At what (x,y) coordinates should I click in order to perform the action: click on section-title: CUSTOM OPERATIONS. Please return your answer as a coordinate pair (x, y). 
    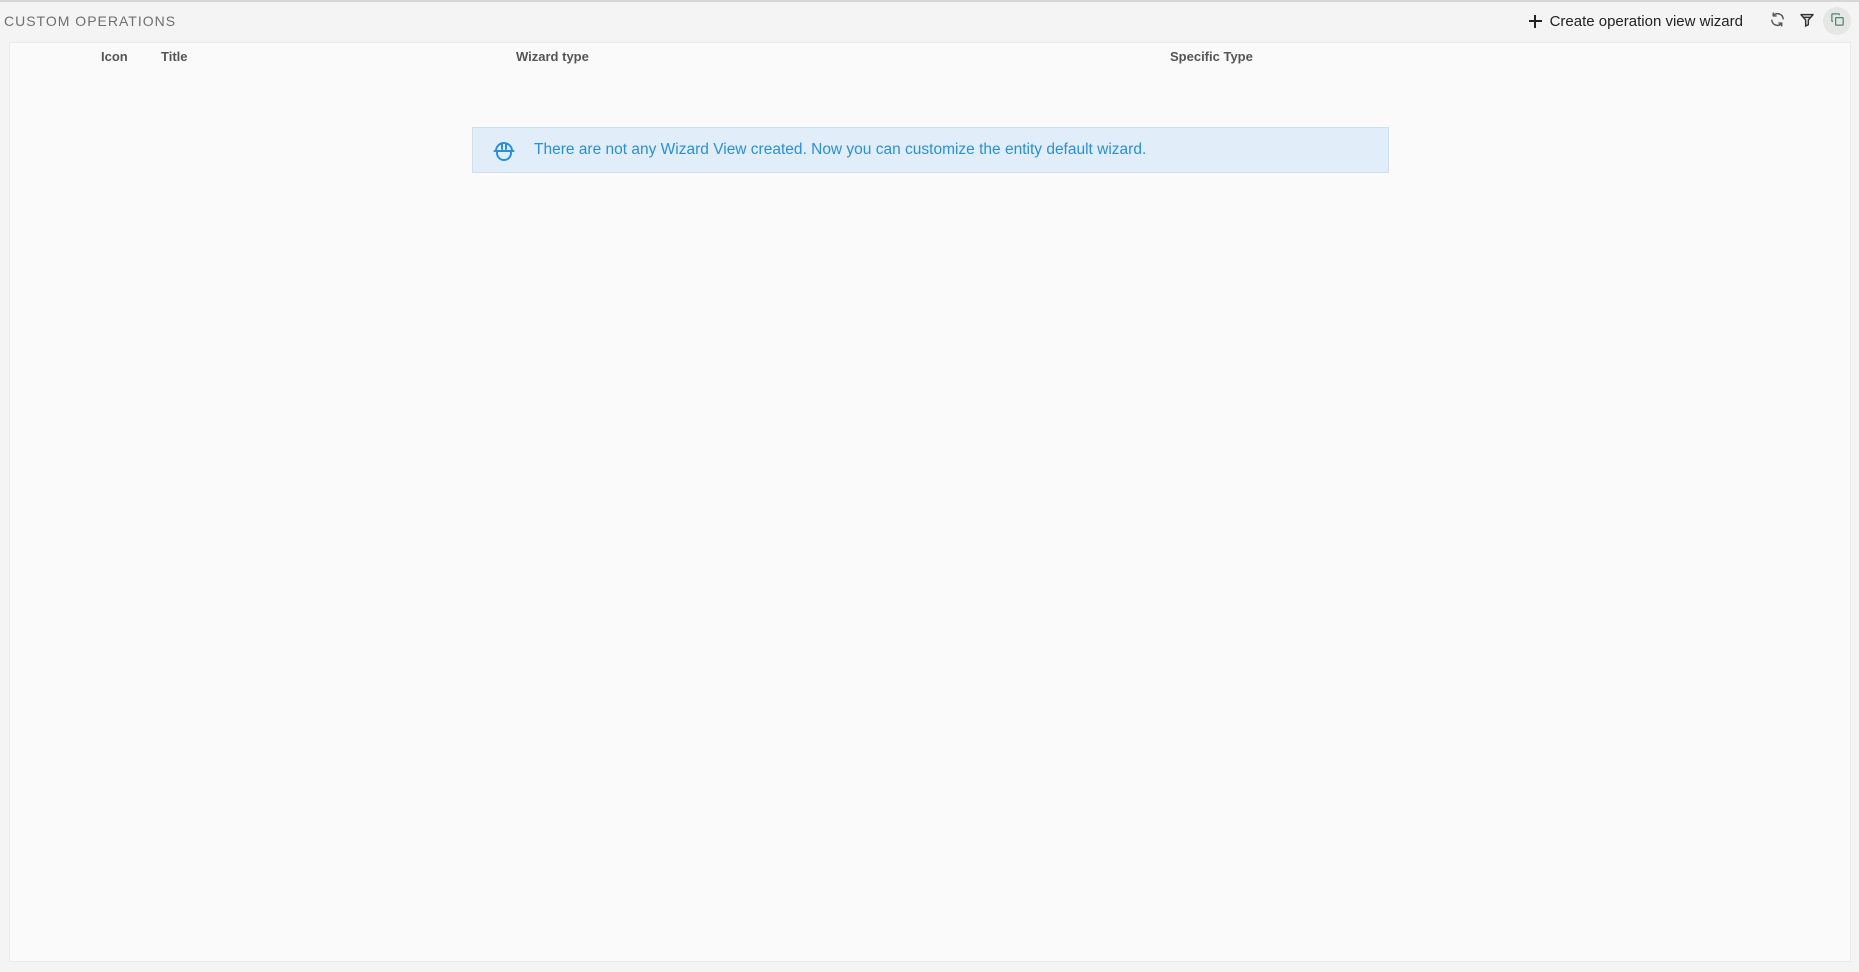
    Looking at the image, I should click on (90, 21).